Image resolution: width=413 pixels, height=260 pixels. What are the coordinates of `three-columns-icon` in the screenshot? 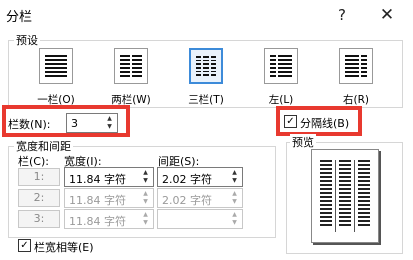 It's located at (206, 66).